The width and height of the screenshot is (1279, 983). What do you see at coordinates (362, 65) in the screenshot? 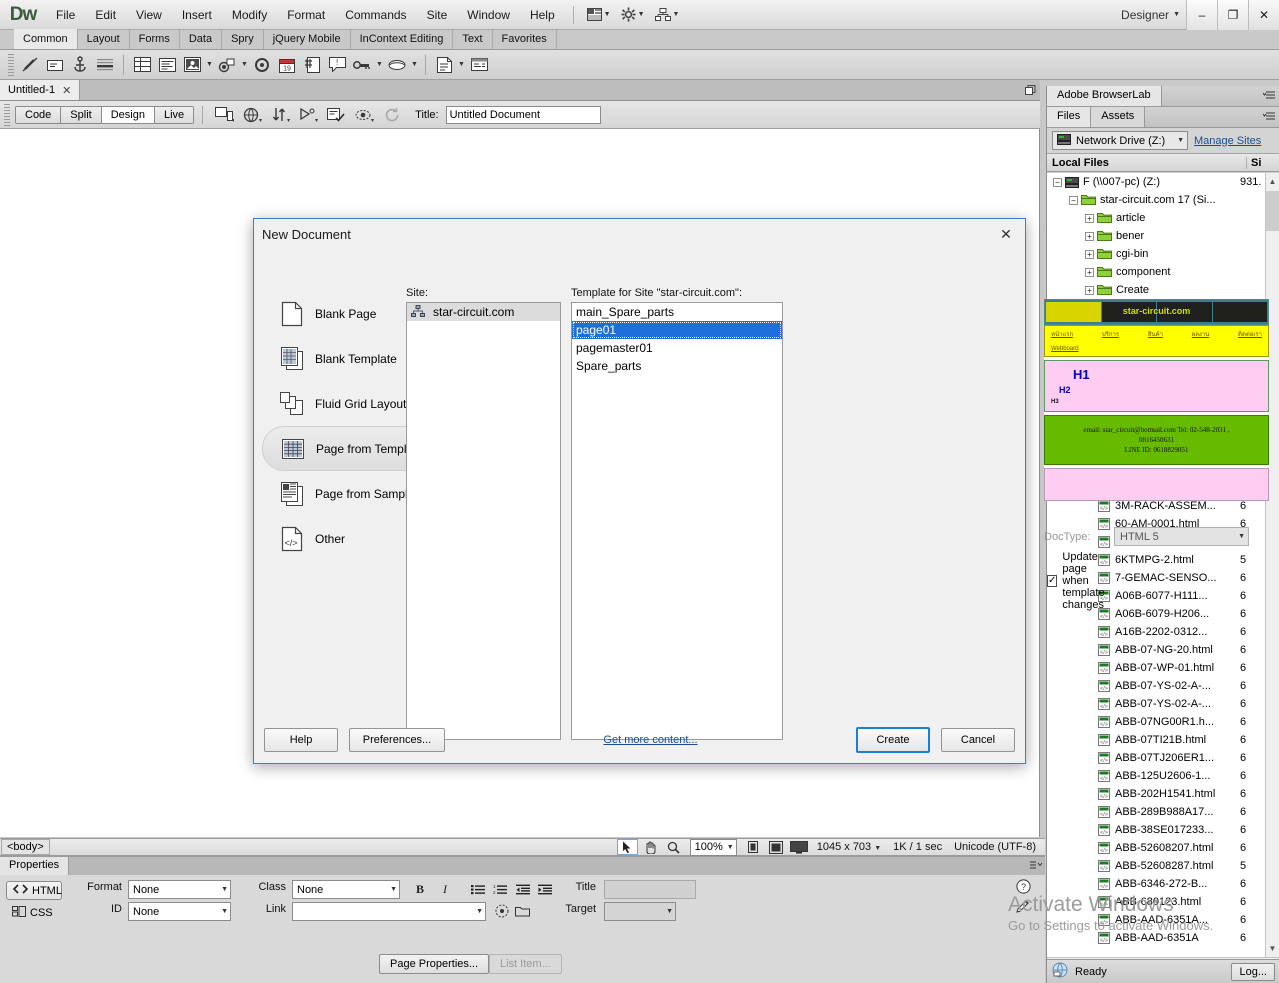
I see `head-icon` at bounding box center [362, 65].